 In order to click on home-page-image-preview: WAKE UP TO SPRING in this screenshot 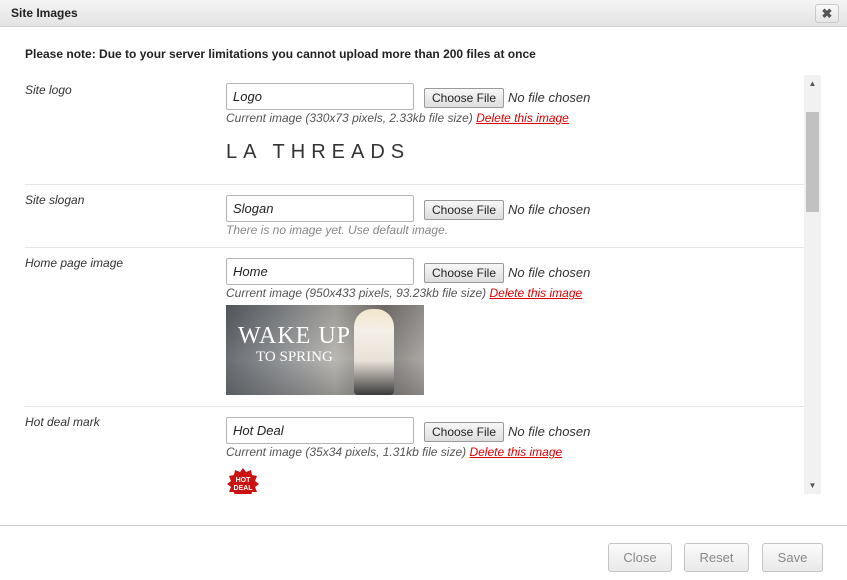, I will do `click(325, 350)`.